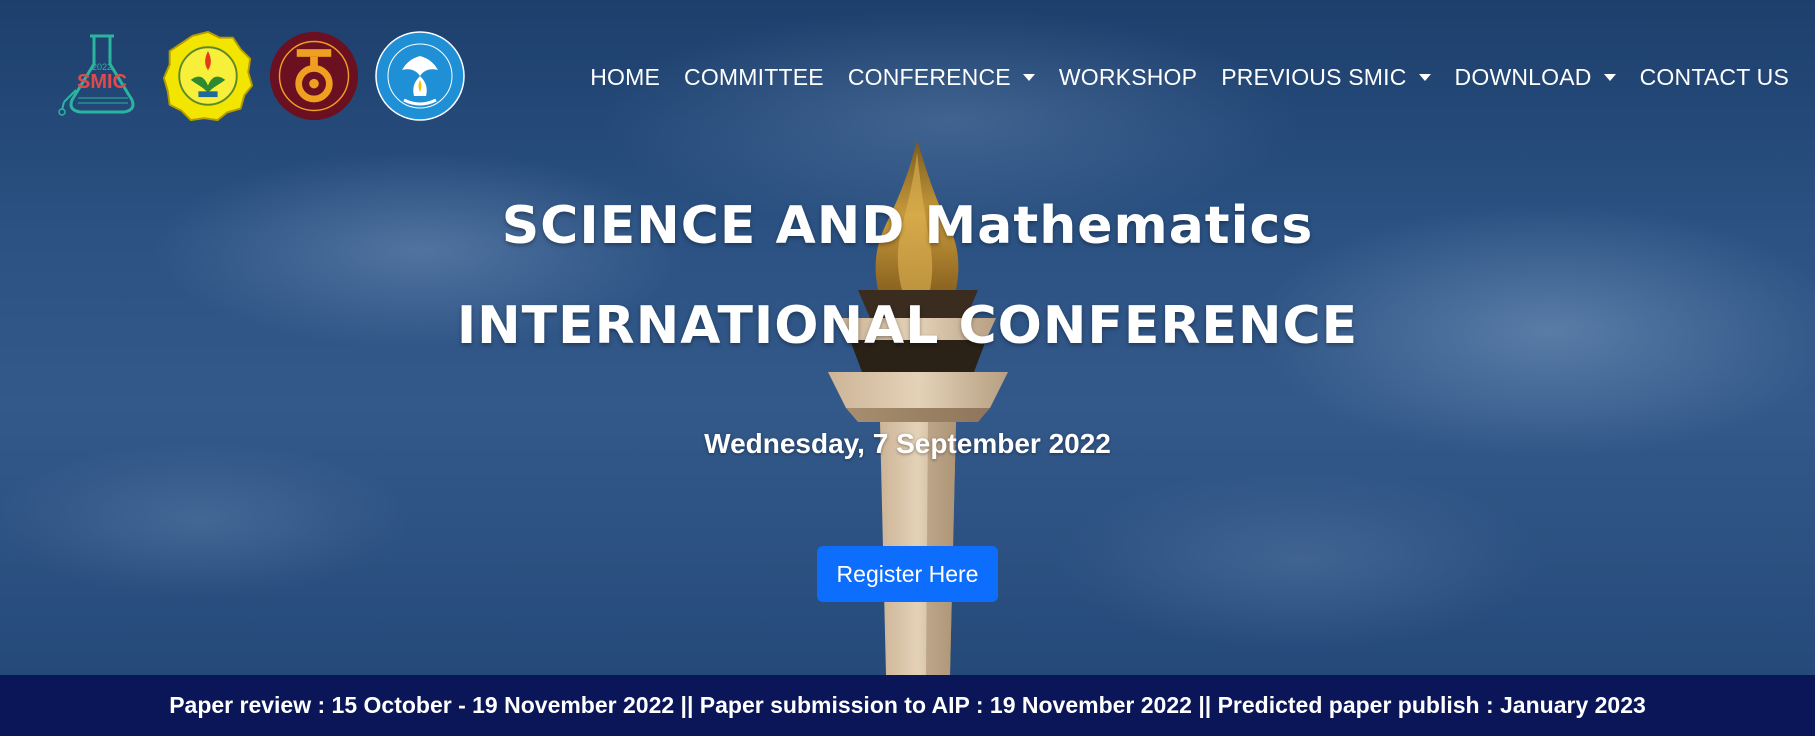  I want to click on smic-2022-logo: 2022 SMIC, so click(102, 76).